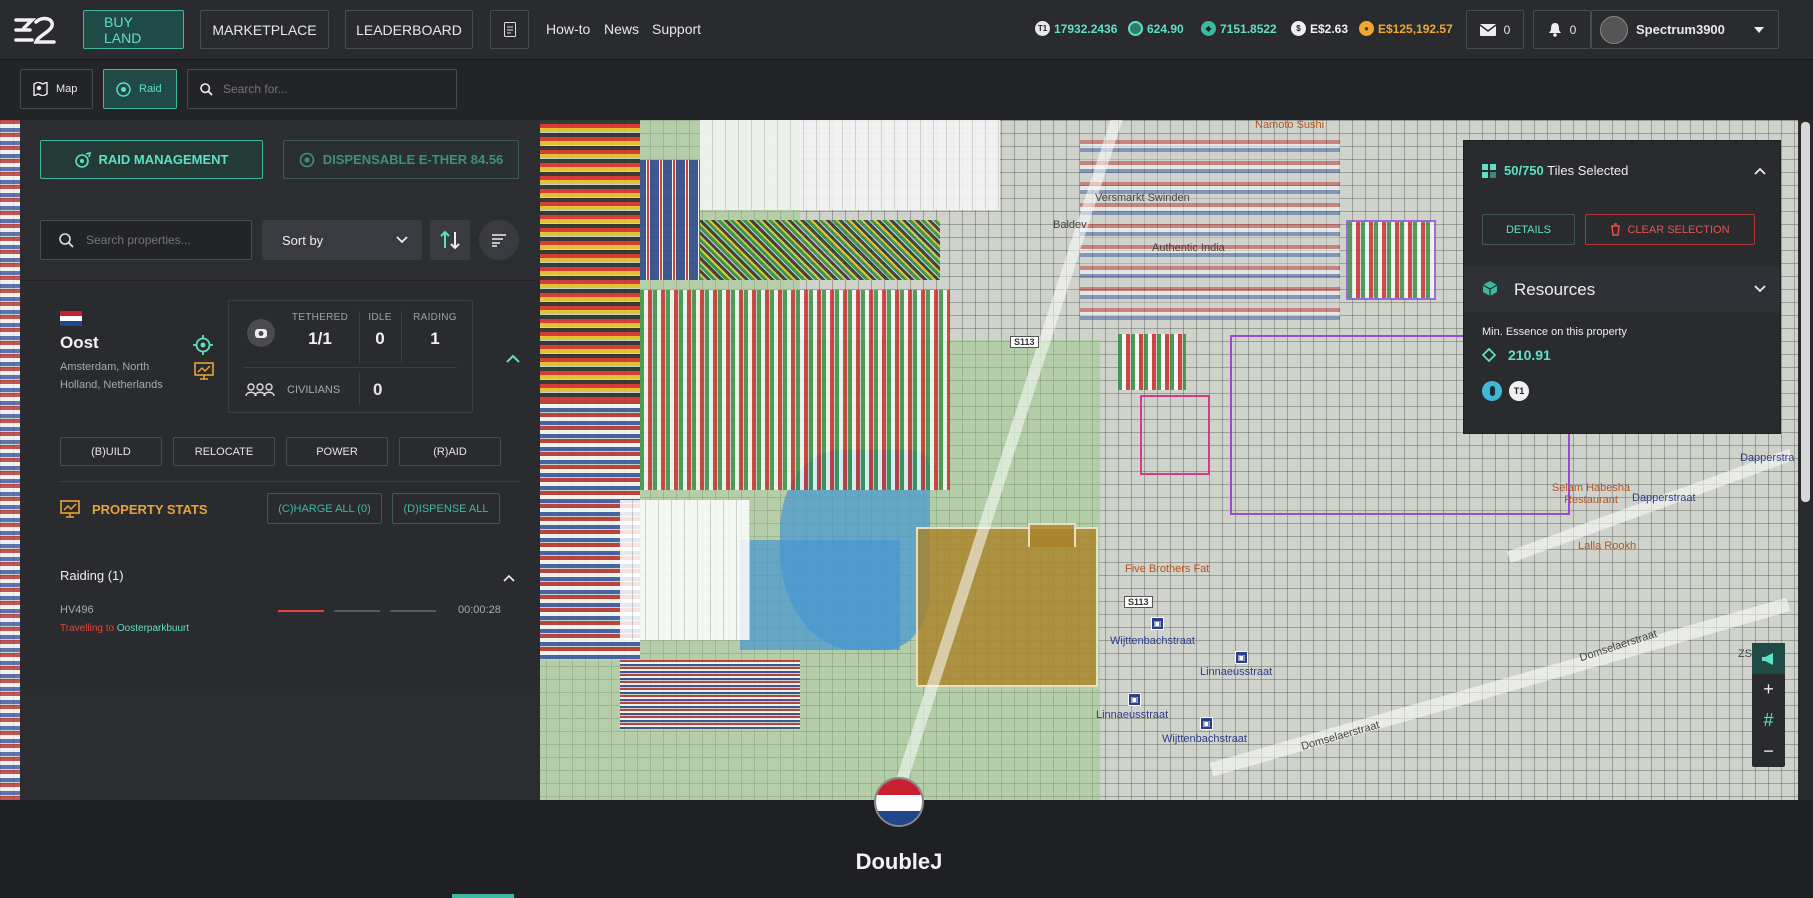 Image resolution: width=1813 pixels, height=898 pixels. Describe the element at coordinates (320, 330) in the screenshot. I see `tethered-stat: TETHERED 1/1` at that location.